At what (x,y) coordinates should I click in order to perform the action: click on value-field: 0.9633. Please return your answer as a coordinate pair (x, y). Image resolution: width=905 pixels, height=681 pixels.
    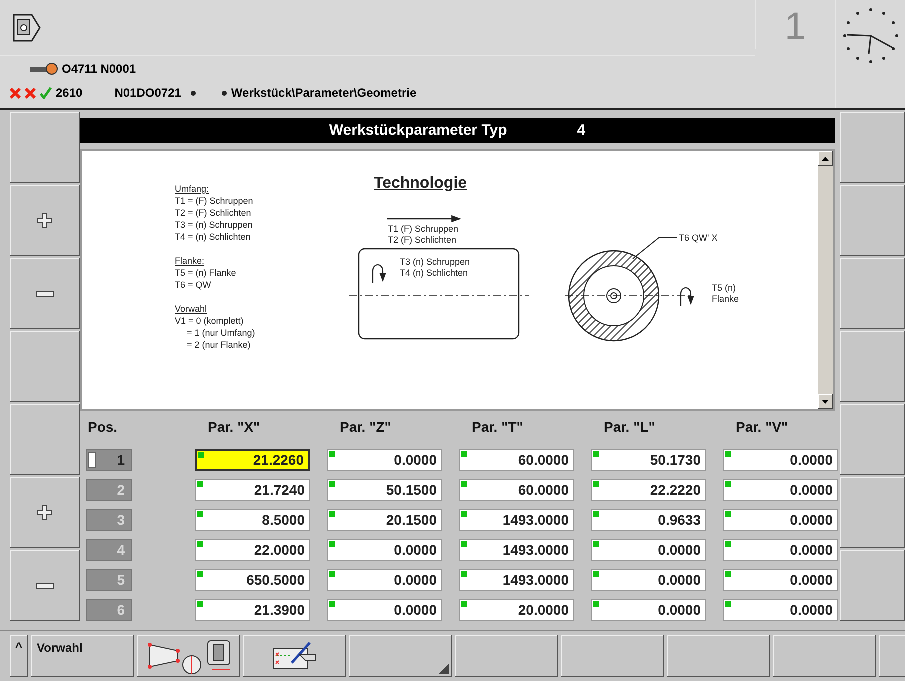
    Looking at the image, I should click on (648, 520).